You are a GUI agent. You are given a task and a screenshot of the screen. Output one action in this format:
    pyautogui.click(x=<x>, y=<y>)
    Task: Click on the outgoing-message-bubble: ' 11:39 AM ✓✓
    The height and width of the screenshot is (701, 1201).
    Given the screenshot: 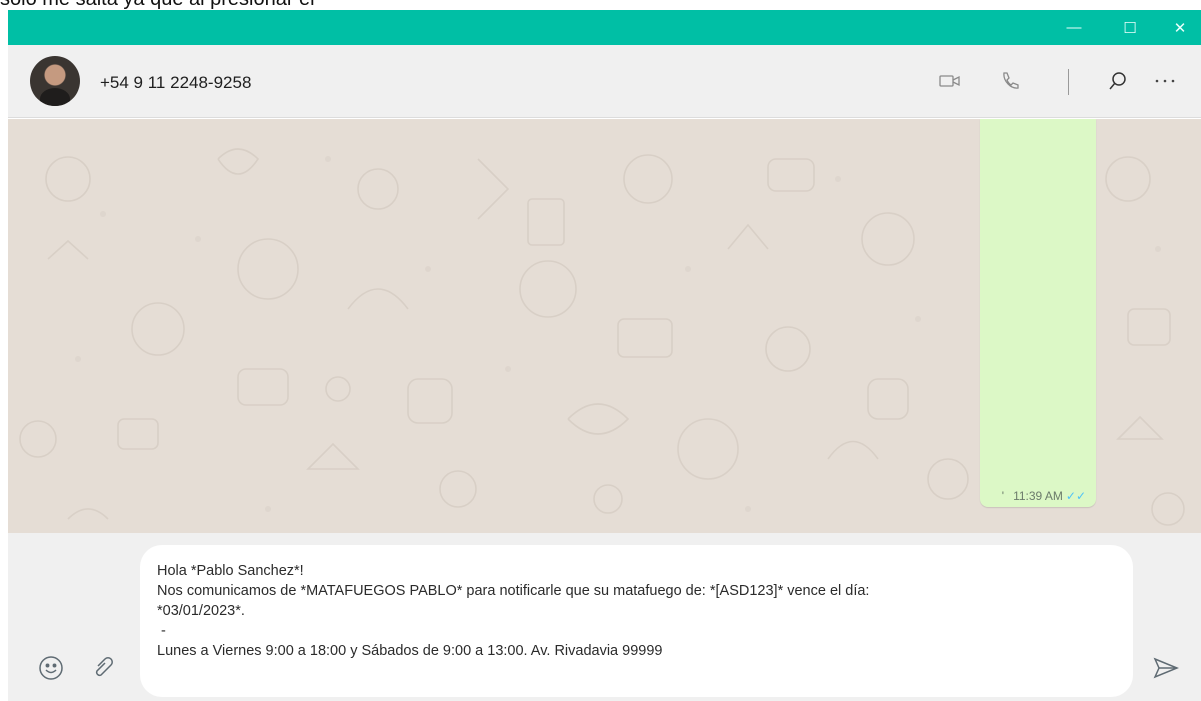 What is the action you would take?
    pyautogui.click(x=1038, y=313)
    